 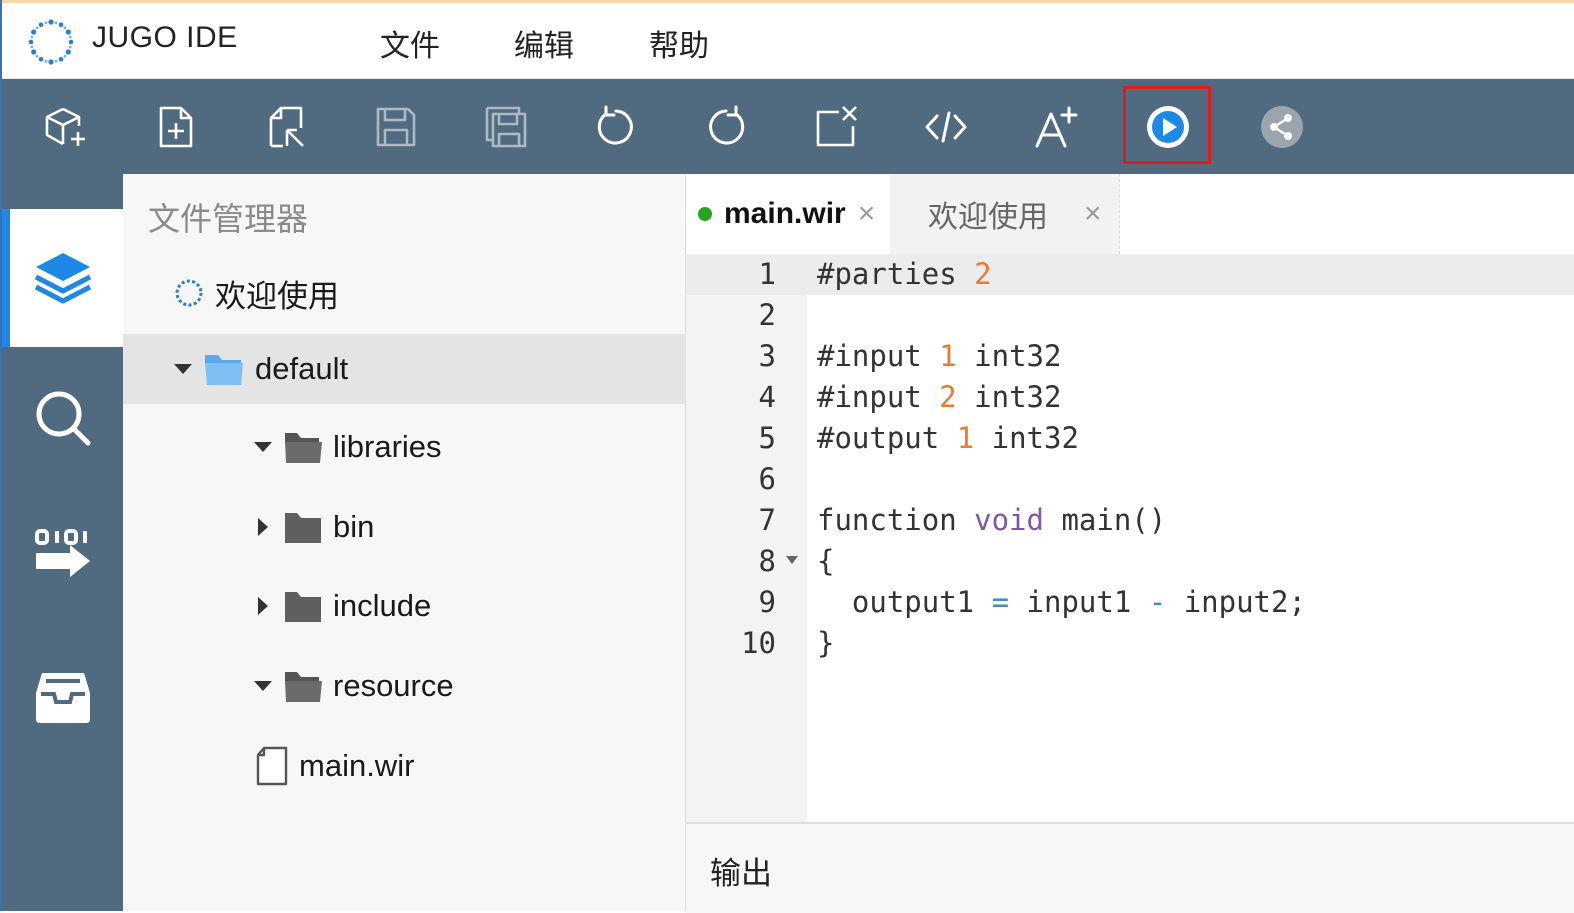 I want to click on redo-icon, so click(x=727, y=125).